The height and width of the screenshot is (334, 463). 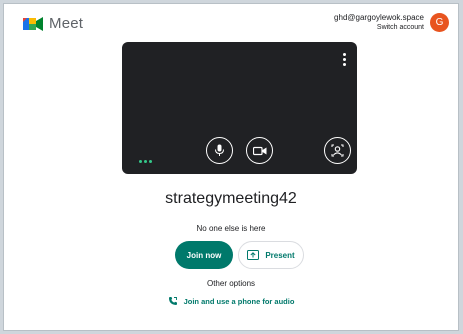 I want to click on mic-icon, so click(x=219, y=150).